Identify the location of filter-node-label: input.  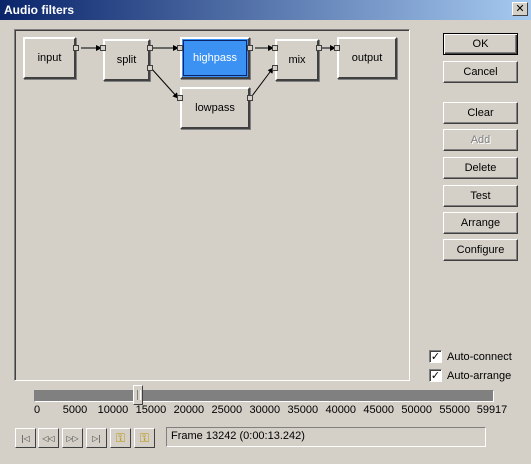
(49, 58).